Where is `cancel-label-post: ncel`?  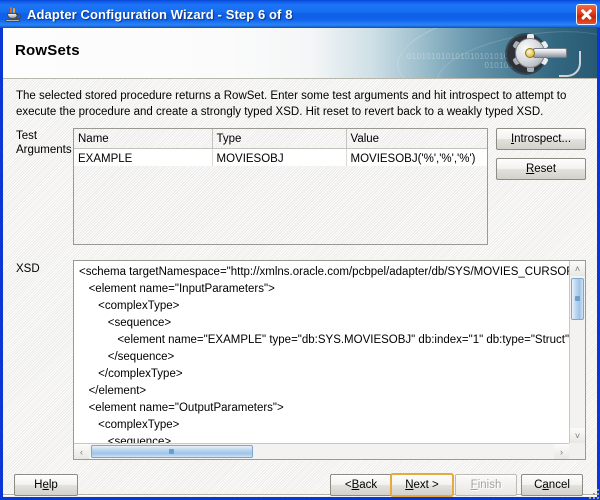
cancel-label-post: ncel is located at coordinates (559, 485).